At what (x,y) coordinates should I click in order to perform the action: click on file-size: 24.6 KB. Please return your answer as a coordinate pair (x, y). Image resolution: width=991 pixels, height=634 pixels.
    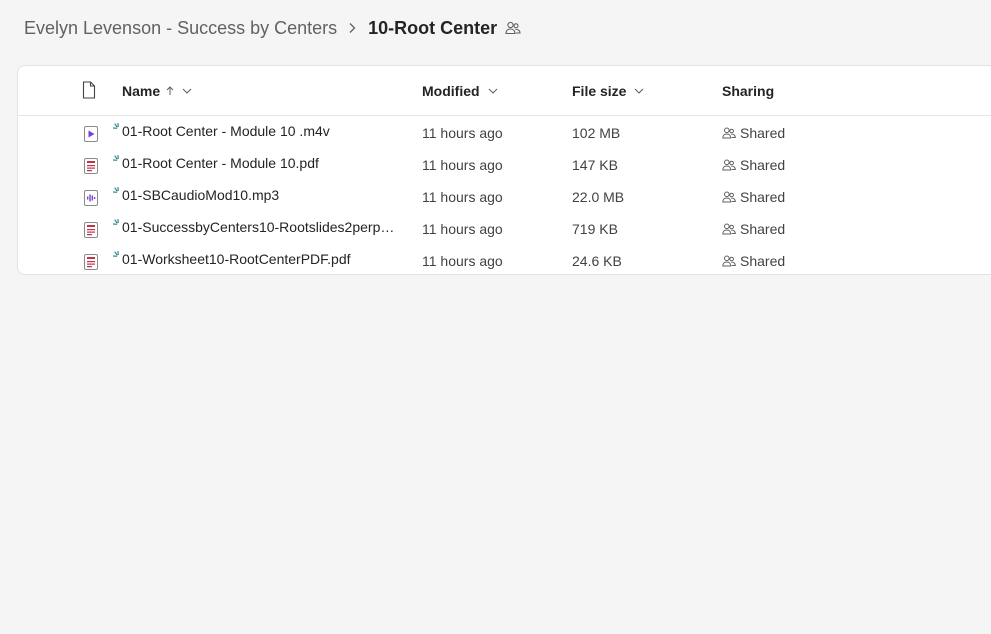
    Looking at the image, I should click on (597, 261).